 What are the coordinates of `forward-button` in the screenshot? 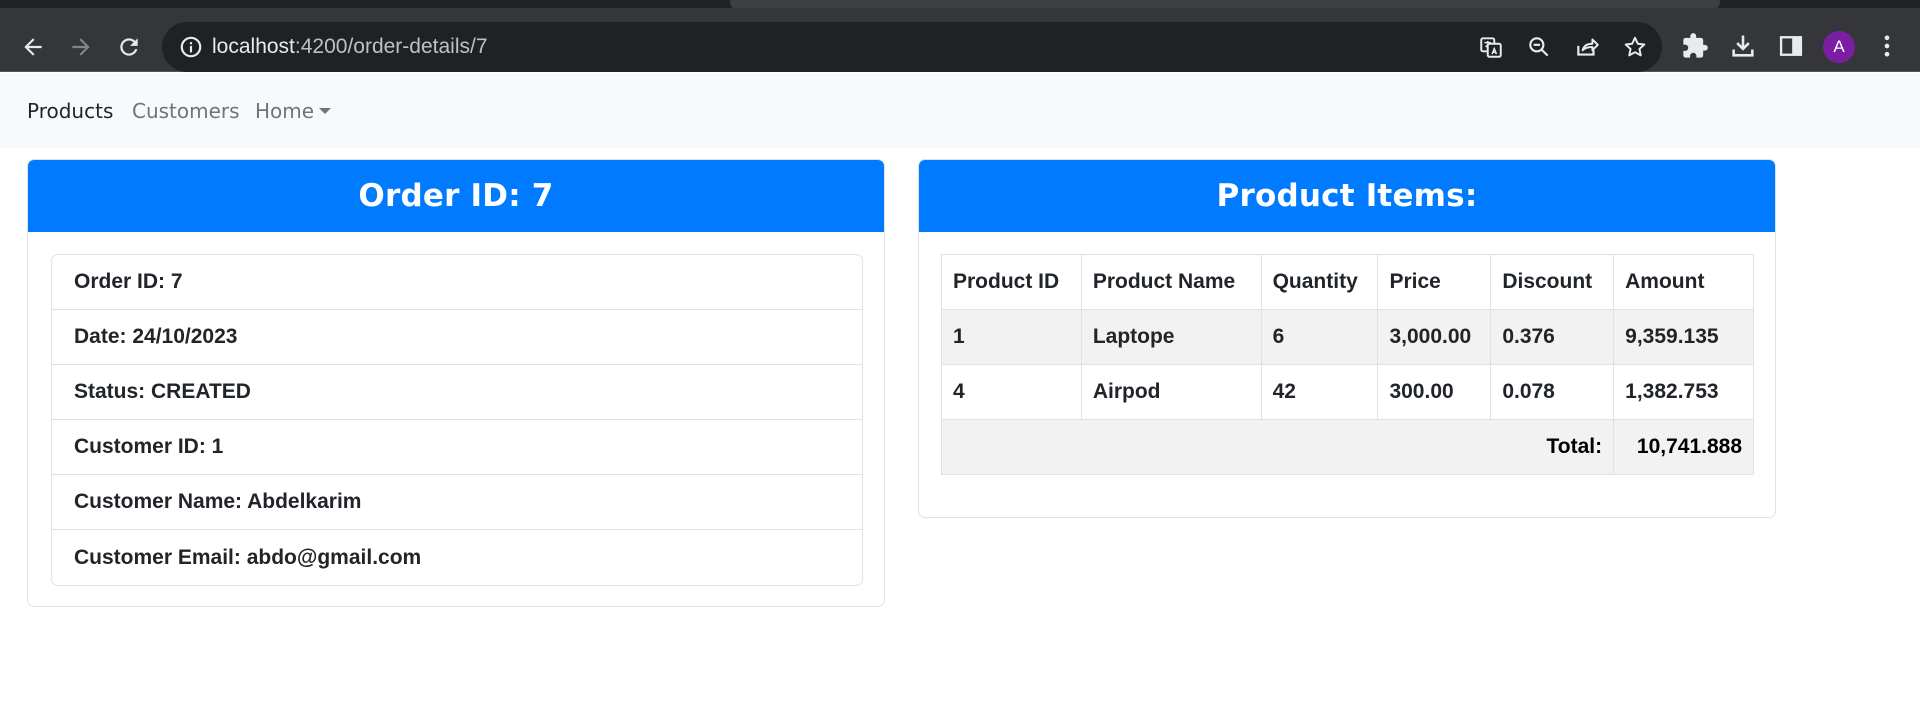 It's located at (81, 47).